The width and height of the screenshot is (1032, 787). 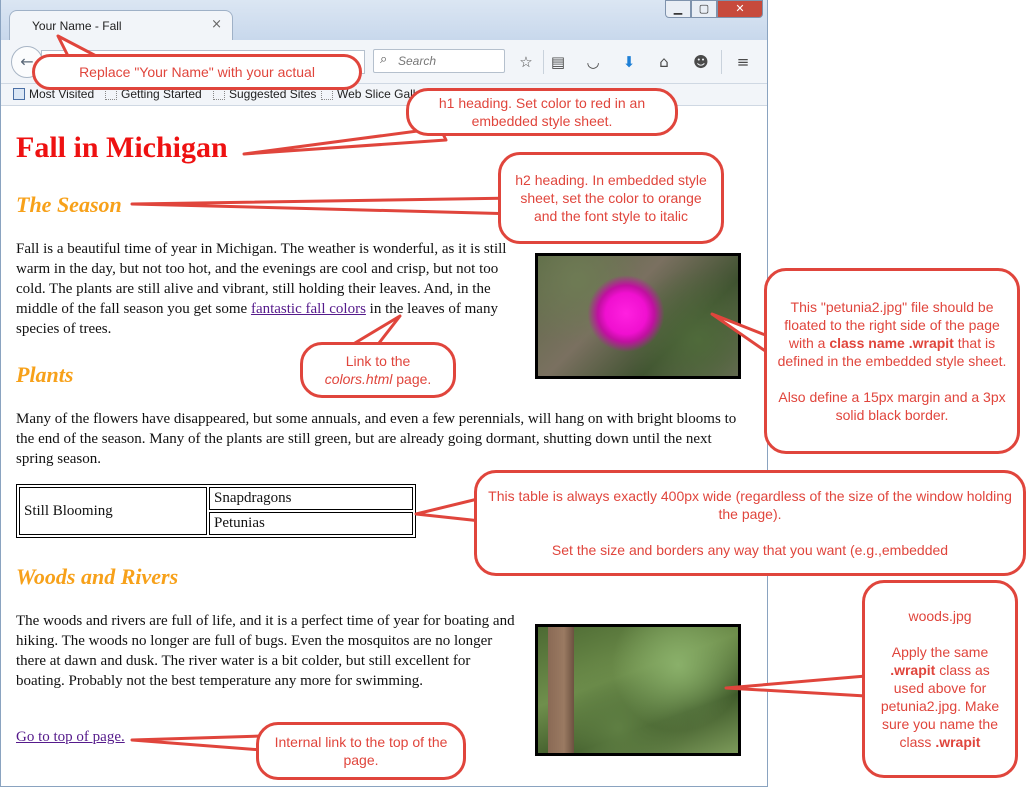 What do you see at coordinates (308, 309) in the screenshot?
I see `fall-colors-link: fantastic fall colors` at bounding box center [308, 309].